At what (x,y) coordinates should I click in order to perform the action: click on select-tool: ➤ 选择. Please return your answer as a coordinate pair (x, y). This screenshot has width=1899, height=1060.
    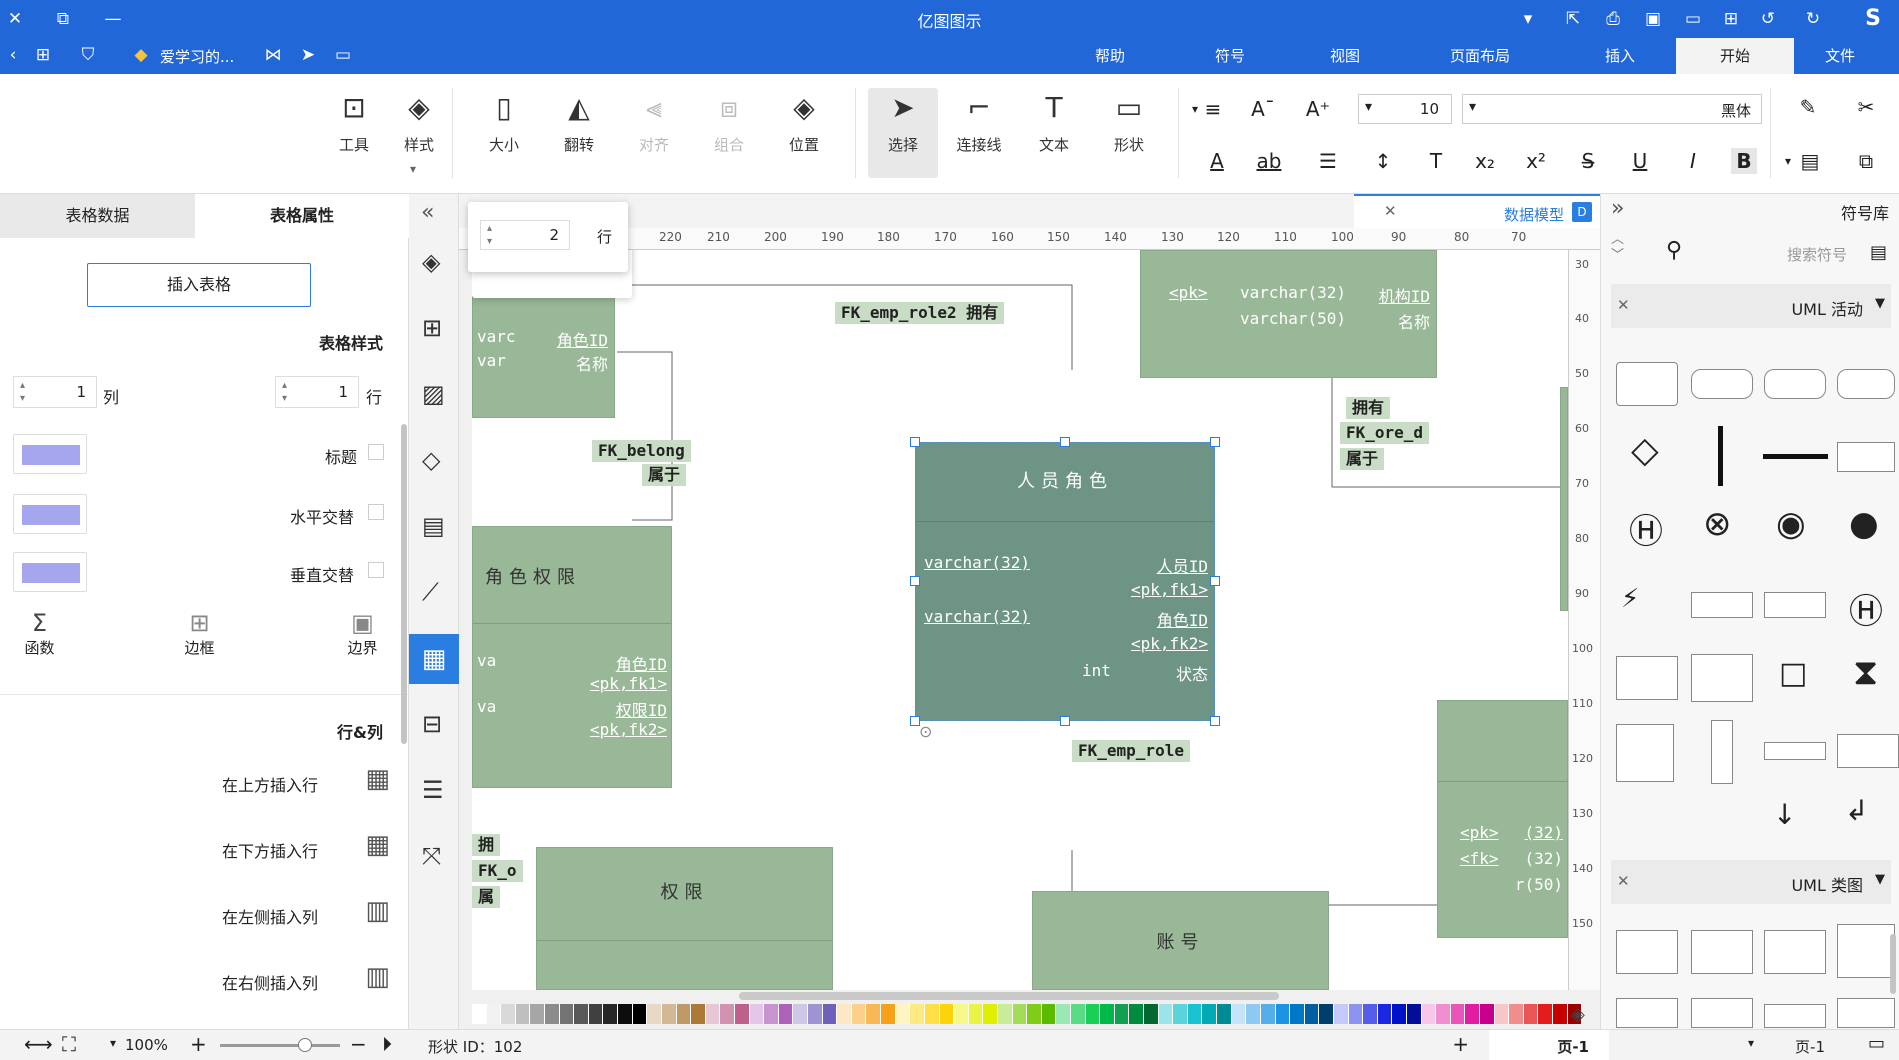
    Looking at the image, I should click on (903, 133).